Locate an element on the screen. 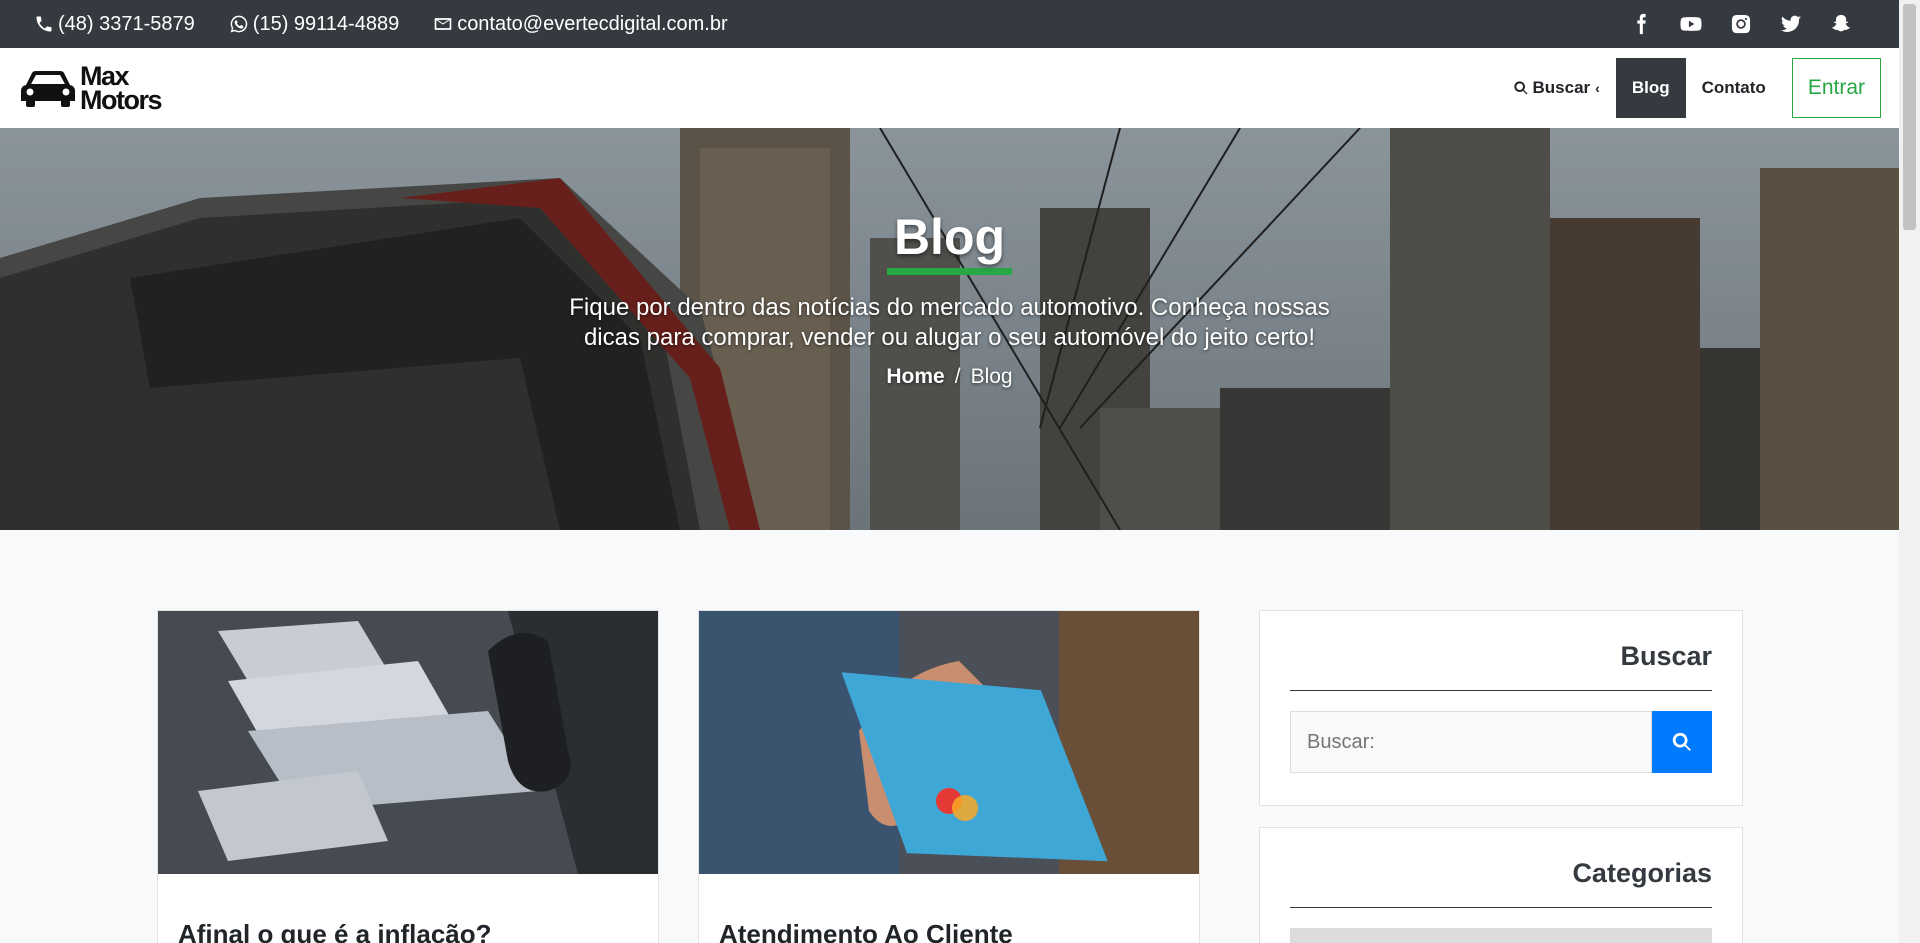  categories-widget: Categorias is located at coordinates (1501, 885).